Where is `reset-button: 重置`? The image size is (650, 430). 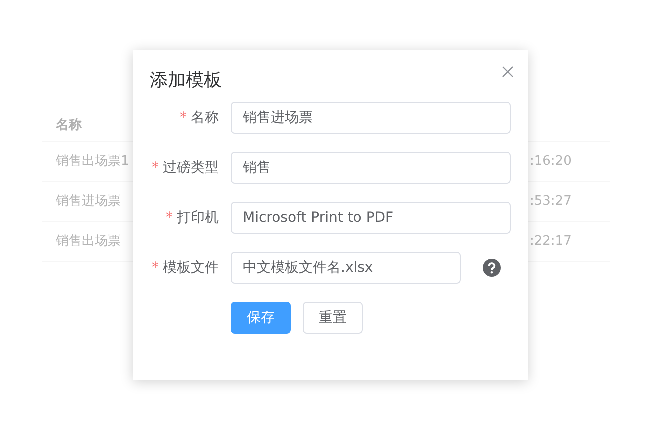 reset-button: 重置 is located at coordinates (333, 318).